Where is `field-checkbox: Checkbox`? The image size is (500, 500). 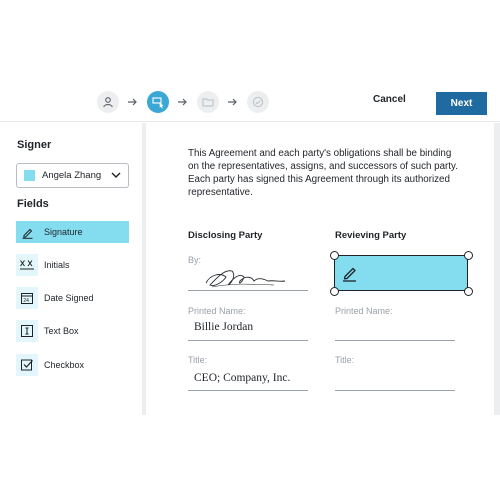
field-checkbox: Checkbox is located at coordinates (72, 365).